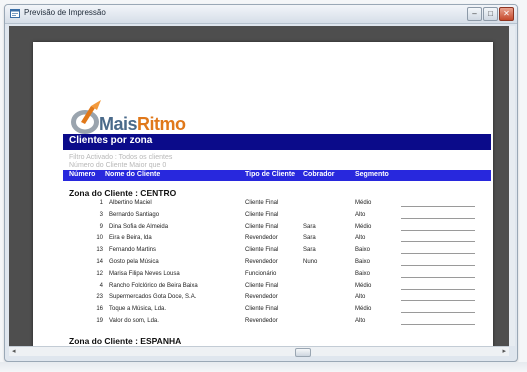 The width and height of the screenshot is (527, 372). What do you see at coordinates (99, 250) in the screenshot?
I see `row-number: 13` at bounding box center [99, 250].